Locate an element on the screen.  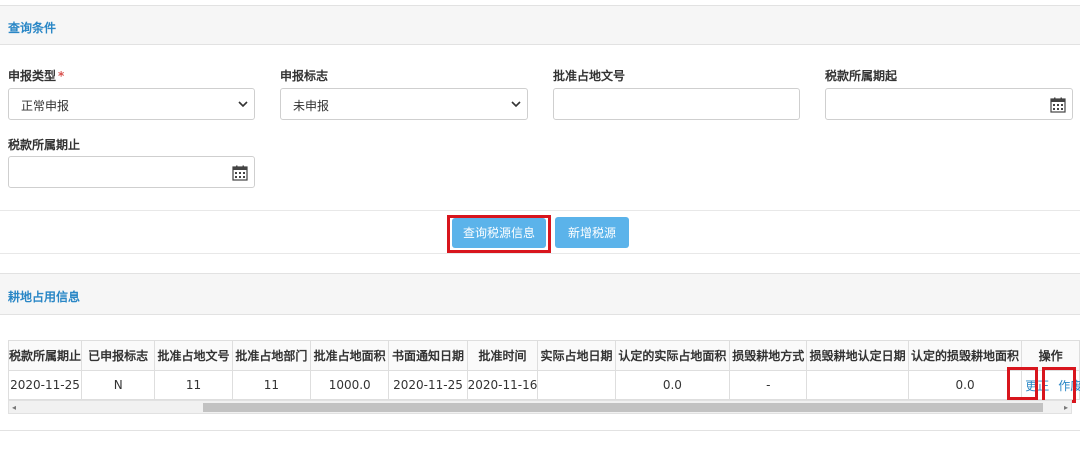
table-cell: 2020-11-16 is located at coordinates (502, 385).